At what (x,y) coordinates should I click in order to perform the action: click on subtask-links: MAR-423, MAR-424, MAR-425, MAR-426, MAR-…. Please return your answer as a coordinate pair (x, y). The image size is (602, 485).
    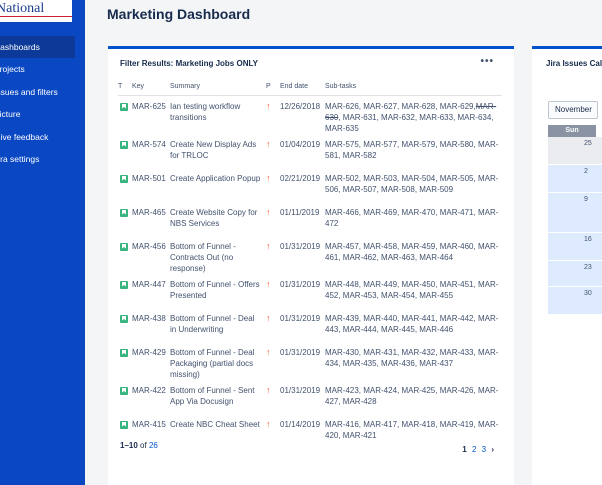
    Looking at the image, I should click on (411, 396).